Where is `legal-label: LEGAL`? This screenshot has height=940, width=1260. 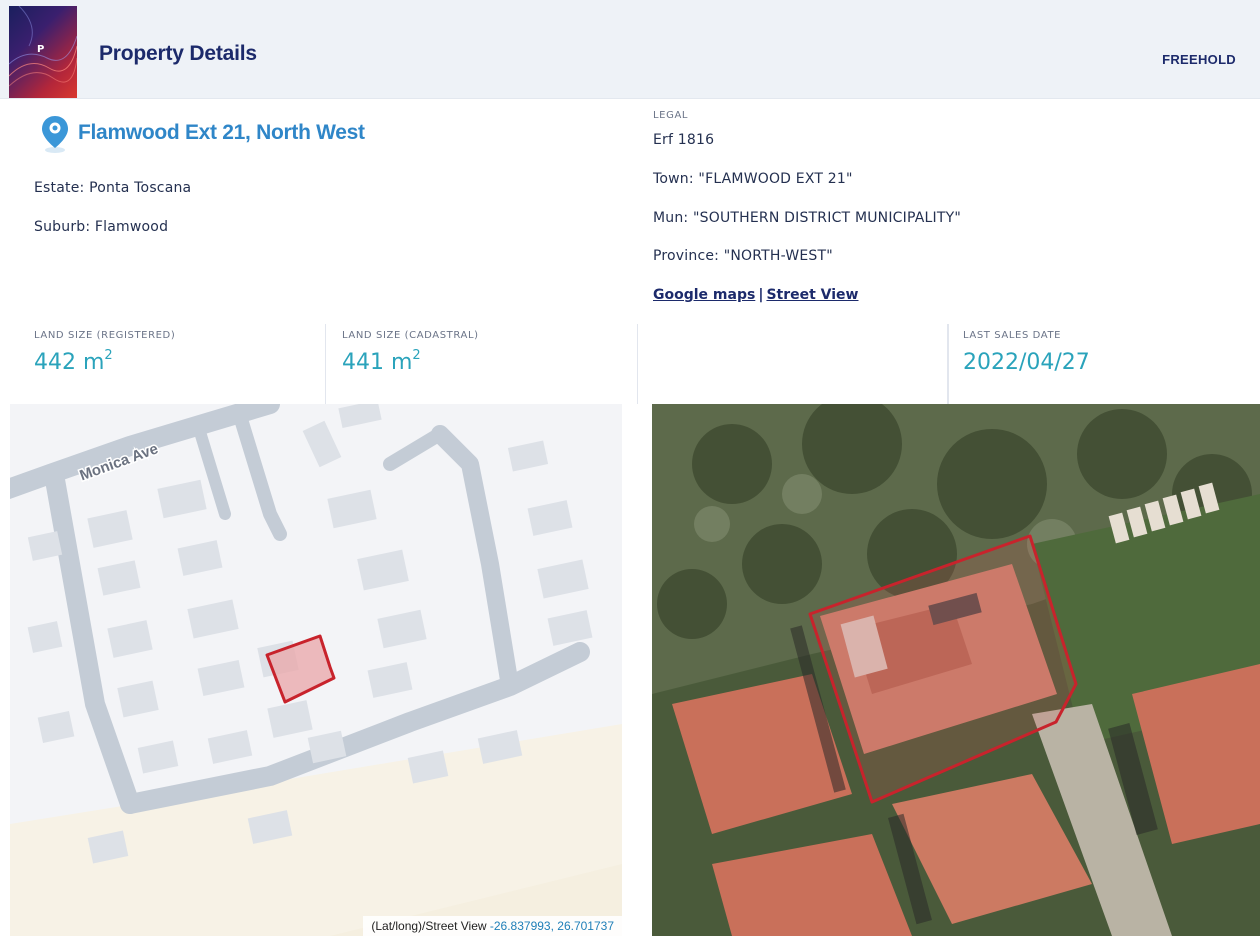 legal-label: LEGAL is located at coordinates (671, 115).